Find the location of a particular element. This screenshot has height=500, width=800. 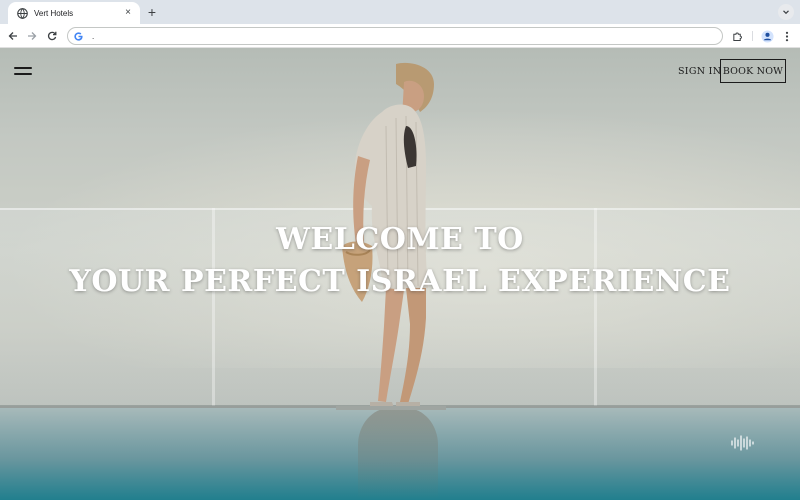

sound-wave-icon is located at coordinates (742, 443).